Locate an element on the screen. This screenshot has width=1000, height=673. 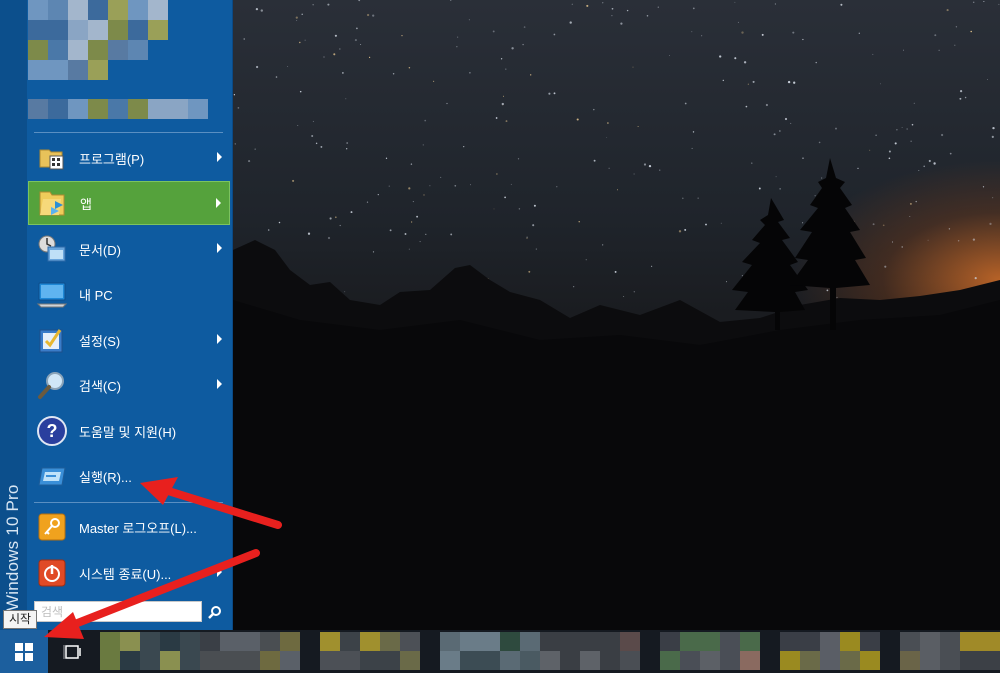
menu-item-help: ? 도움말 및 지원(H) is located at coordinates (129, 431).